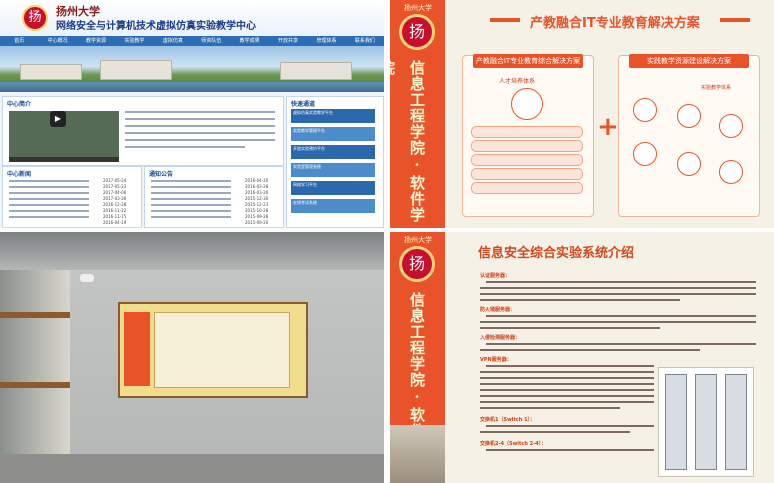 This screenshot has height=483, width=774. I want to click on news-date: 2017-03-30, so click(115, 198).